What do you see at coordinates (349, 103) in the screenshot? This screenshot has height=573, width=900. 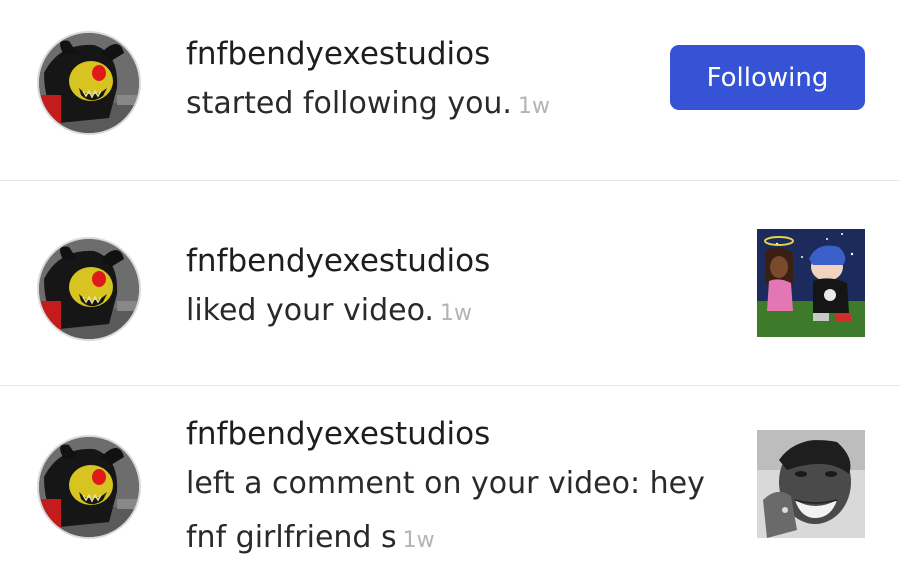 I see `message-text: started following you.` at bounding box center [349, 103].